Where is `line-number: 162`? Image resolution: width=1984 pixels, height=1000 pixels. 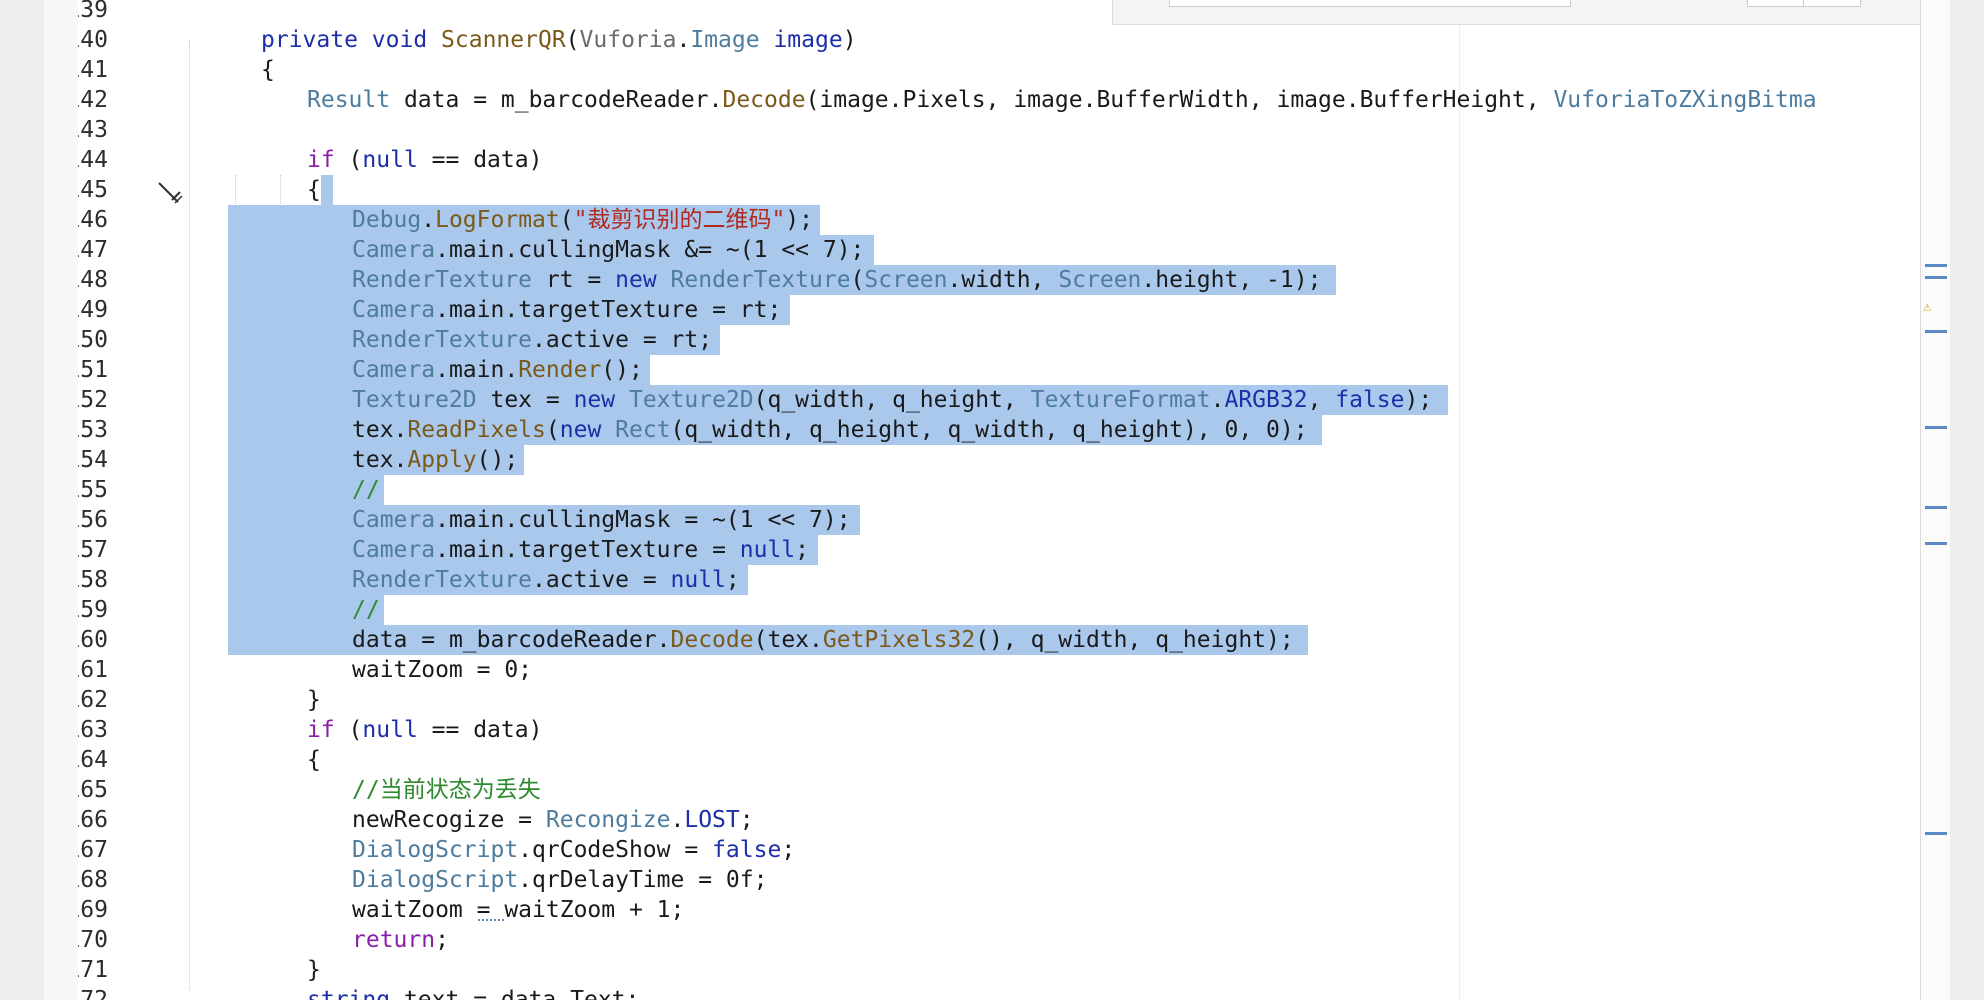 line-number: 162 is located at coordinates (93, 700).